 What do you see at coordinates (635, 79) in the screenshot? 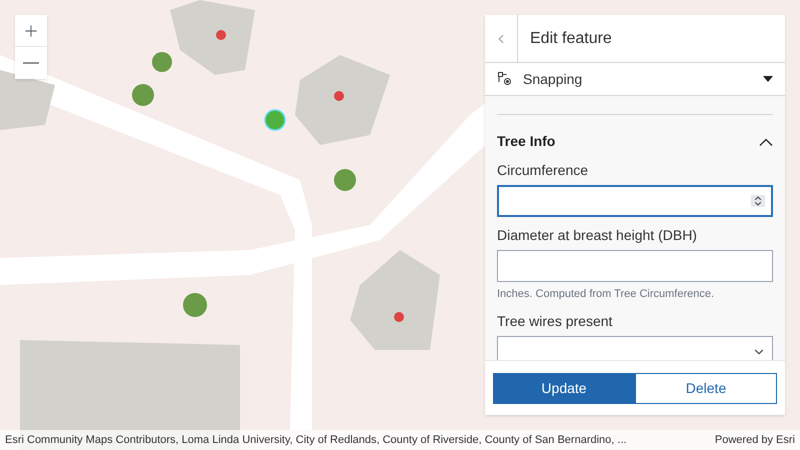
I see `snapping-dropdown: Snapping` at bounding box center [635, 79].